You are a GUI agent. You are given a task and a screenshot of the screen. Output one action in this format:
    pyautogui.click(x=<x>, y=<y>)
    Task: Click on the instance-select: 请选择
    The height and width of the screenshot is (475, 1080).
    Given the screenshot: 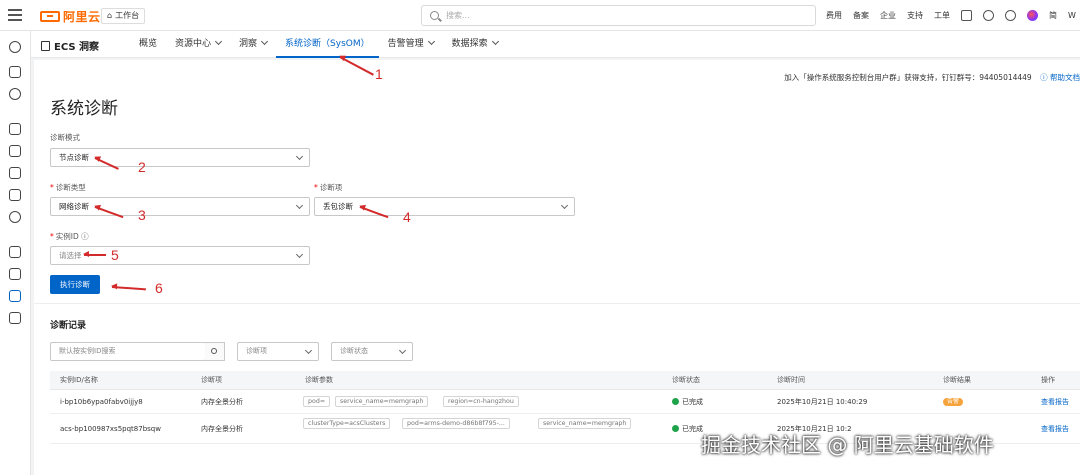 What is the action you would take?
    pyautogui.click(x=180, y=255)
    